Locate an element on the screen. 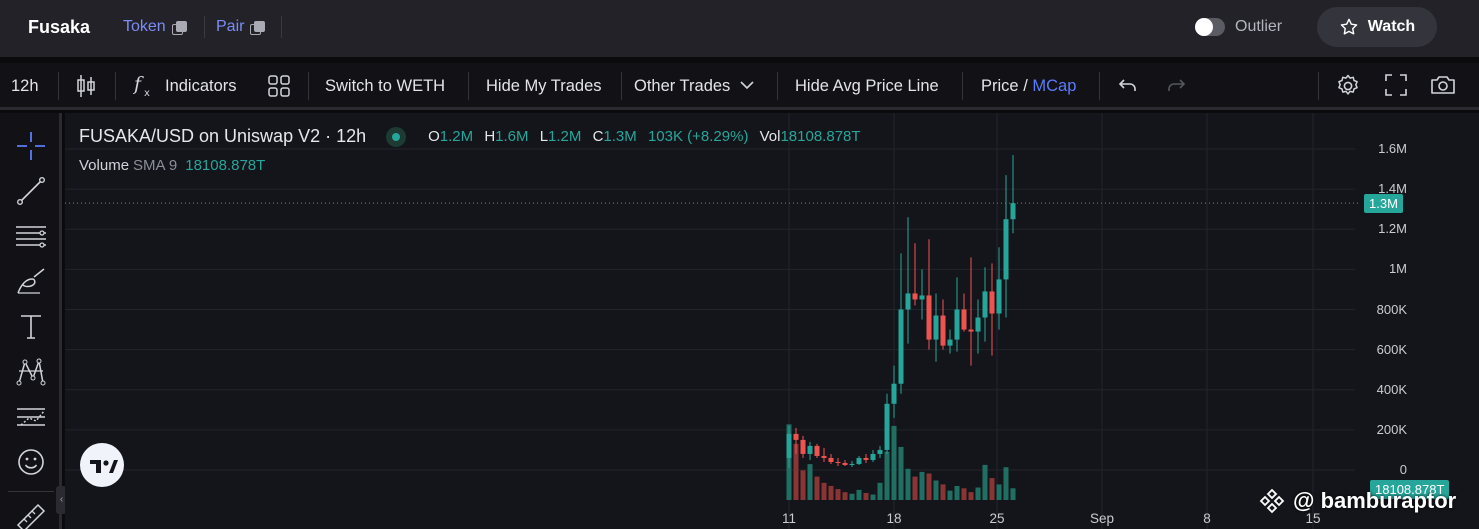 The width and height of the screenshot is (1479, 529). low-value: 1.2M is located at coordinates (565, 136).